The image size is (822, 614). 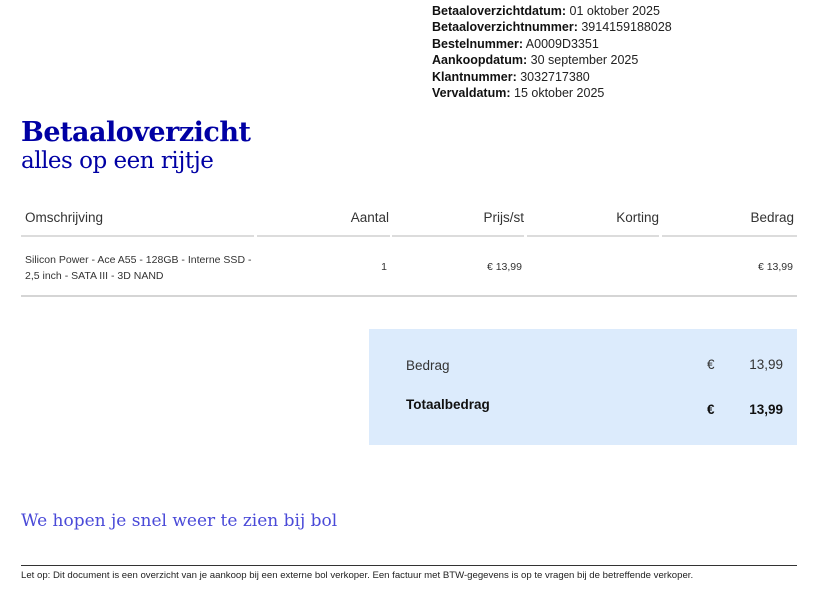 What do you see at coordinates (117, 161) in the screenshot?
I see `page-subtitle: alles op een rijtje` at bounding box center [117, 161].